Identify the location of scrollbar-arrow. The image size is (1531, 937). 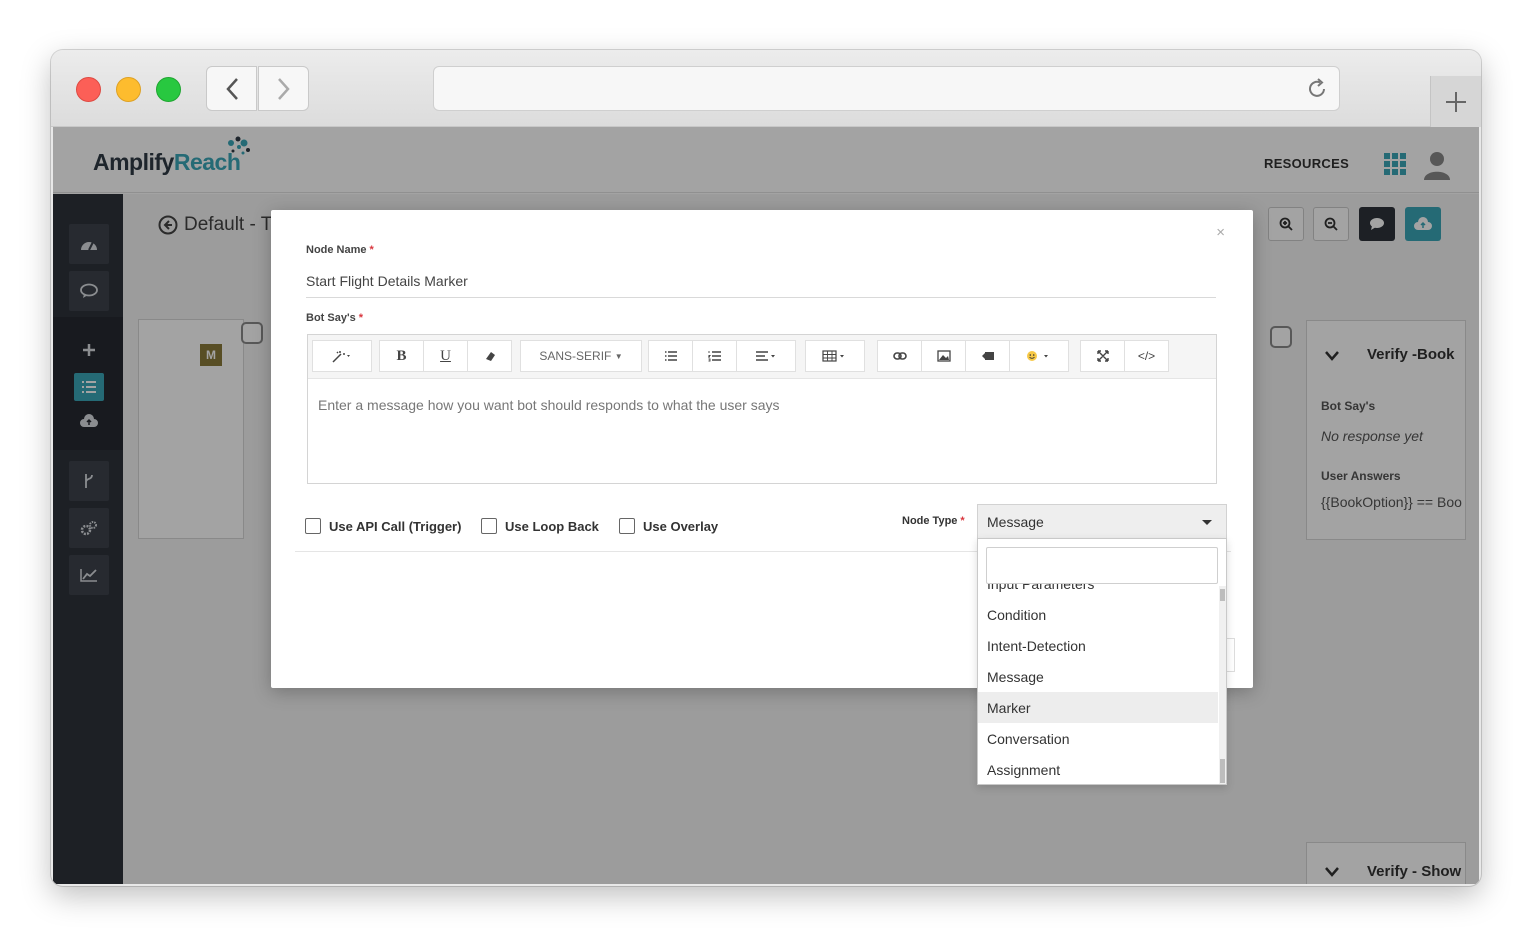
(1222, 595).